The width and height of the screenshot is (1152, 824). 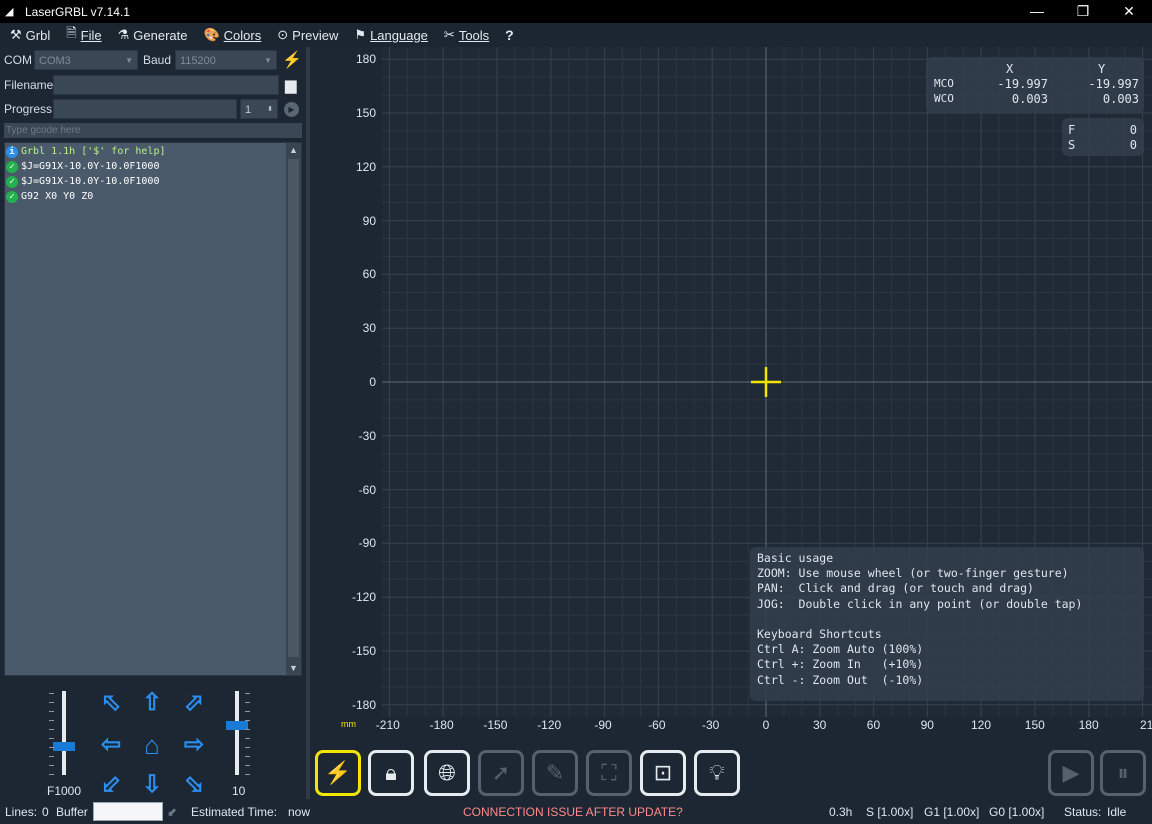 What do you see at coordinates (129, 60) in the screenshot?
I see `chevron-down-icon: ▼` at bounding box center [129, 60].